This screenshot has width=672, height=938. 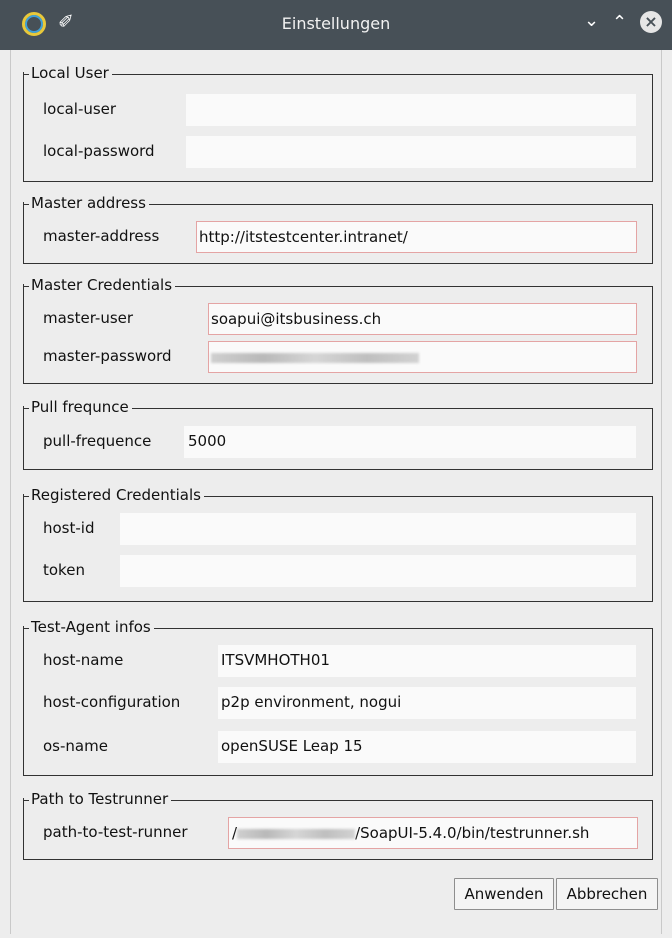 I want to click on path-to-test-runner-label: path-to-test-runner, so click(x=115, y=832).